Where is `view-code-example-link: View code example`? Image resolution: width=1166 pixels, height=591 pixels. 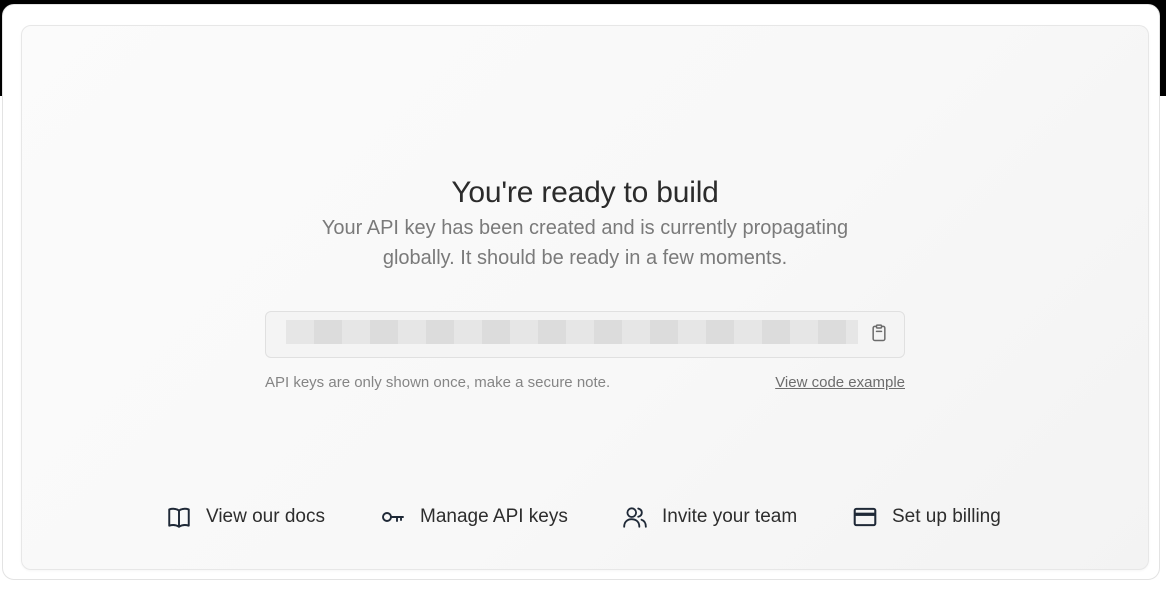 view-code-example-link: View code example is located at coordinates (835, 382).